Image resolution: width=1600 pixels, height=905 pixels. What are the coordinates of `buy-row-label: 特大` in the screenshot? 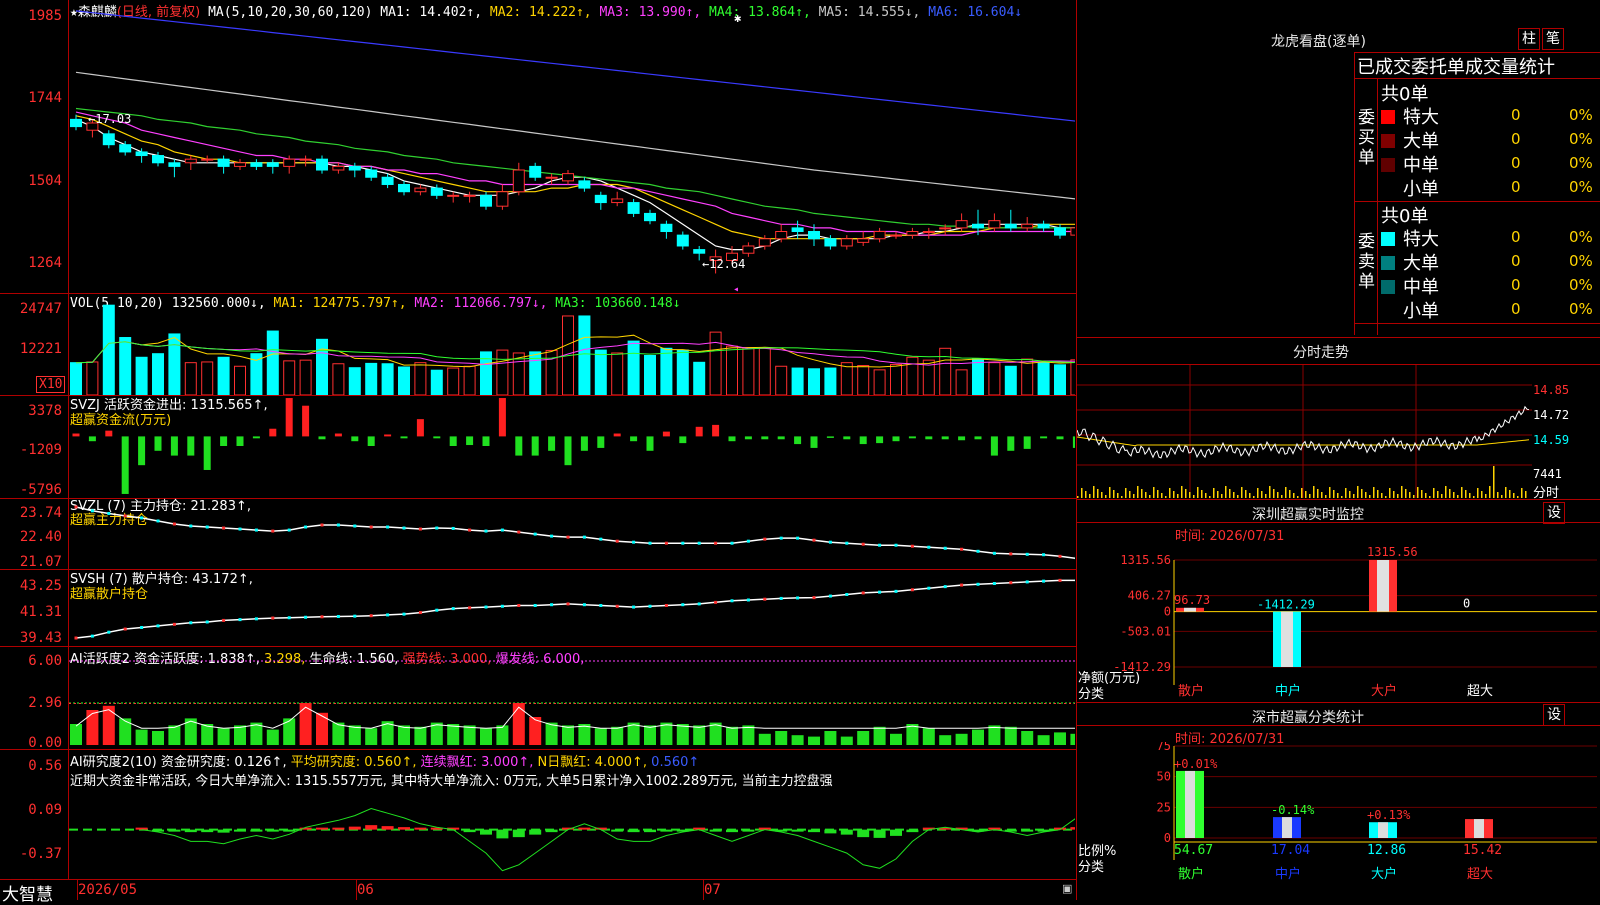 It's located at (1421, 117).